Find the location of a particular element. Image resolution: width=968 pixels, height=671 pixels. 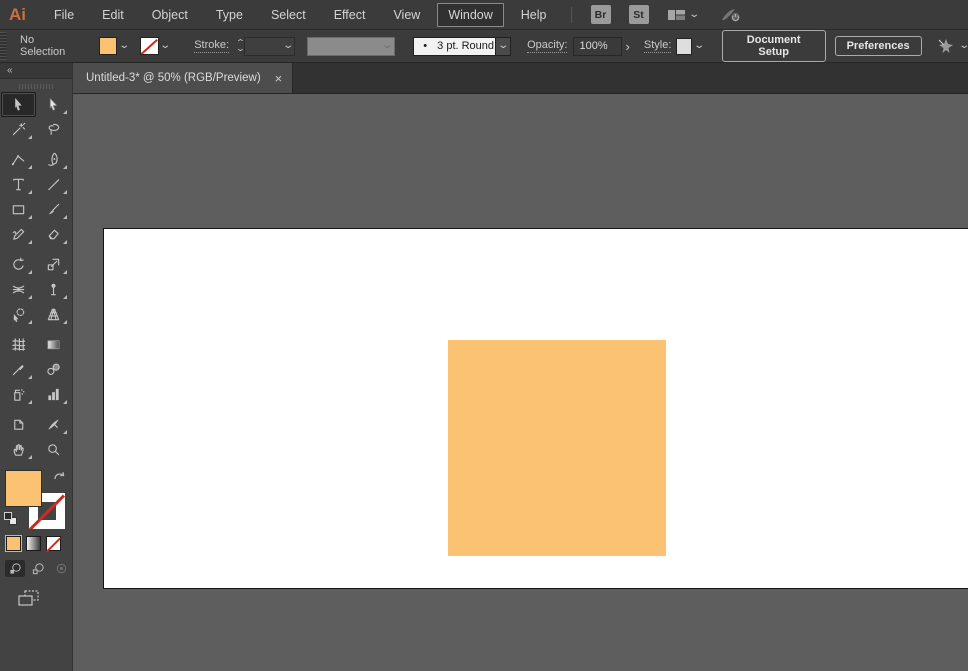

zoom-tool is located at coordinates (53, 449).